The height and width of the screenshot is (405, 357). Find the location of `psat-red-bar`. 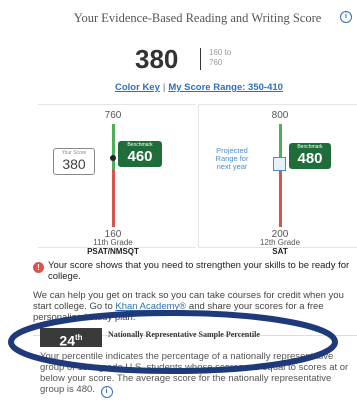

psat-red-bar is located at coordinates (113, 198).